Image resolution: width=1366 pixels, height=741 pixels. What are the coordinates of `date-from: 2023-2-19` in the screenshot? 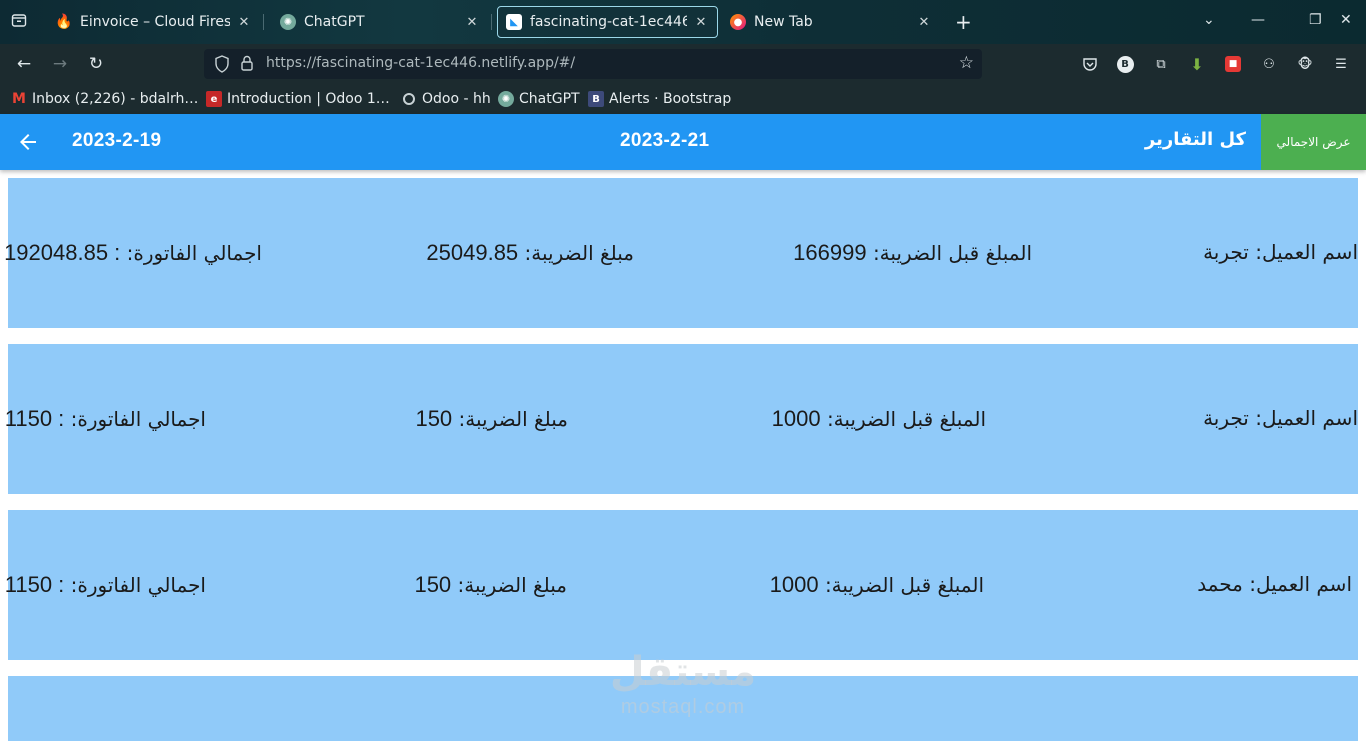 It's located at (116, 141).